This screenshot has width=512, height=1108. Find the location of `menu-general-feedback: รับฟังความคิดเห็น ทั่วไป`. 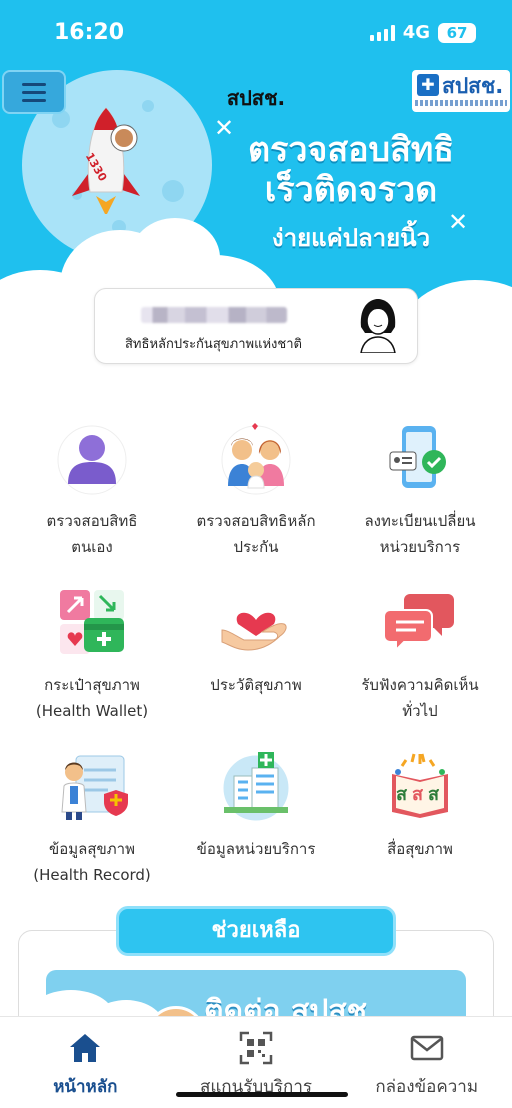

menu-general-feedback: รับฟังความคิดเห็น ทั่วไป is located at coordinates (420, 651).